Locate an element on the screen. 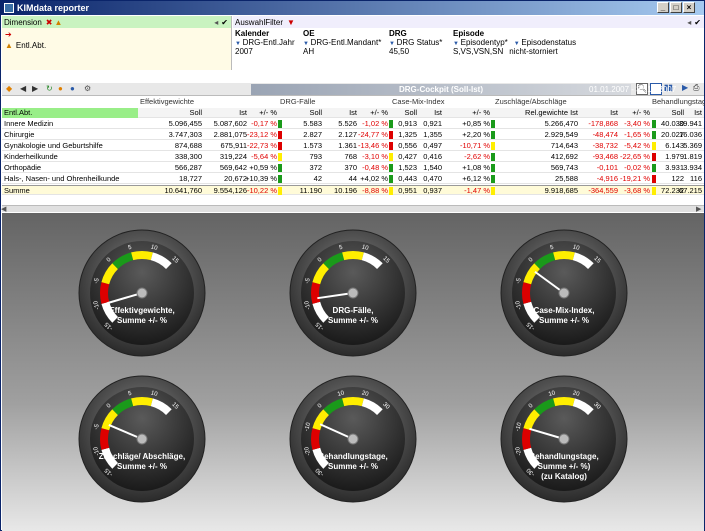 This screenshot has height=531, width=705. filter-group-kalender: Kalender DRG-Entl.Jahr 2007 is located at coordinates (265, 42).